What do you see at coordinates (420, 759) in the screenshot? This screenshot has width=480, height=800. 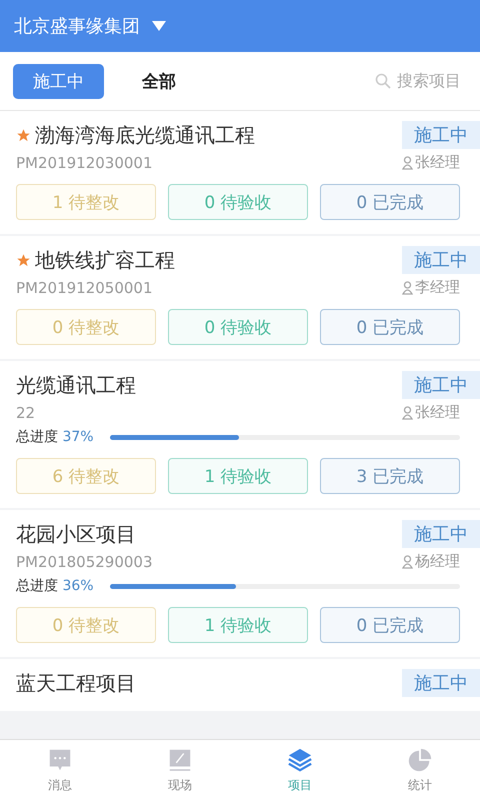 I see `stats-icon` at bounding box center [420, 759].